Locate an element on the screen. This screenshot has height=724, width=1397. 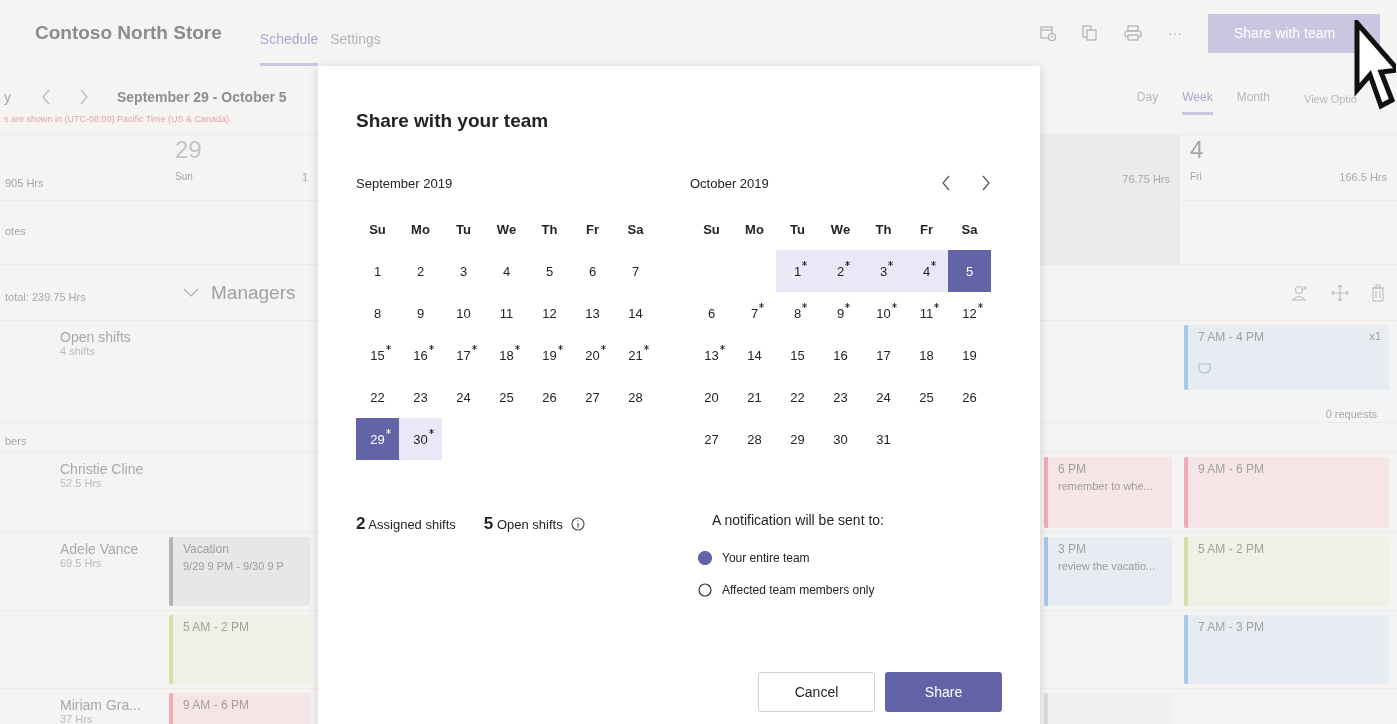
chevron-left-icon is located at coordinates (946, 183).